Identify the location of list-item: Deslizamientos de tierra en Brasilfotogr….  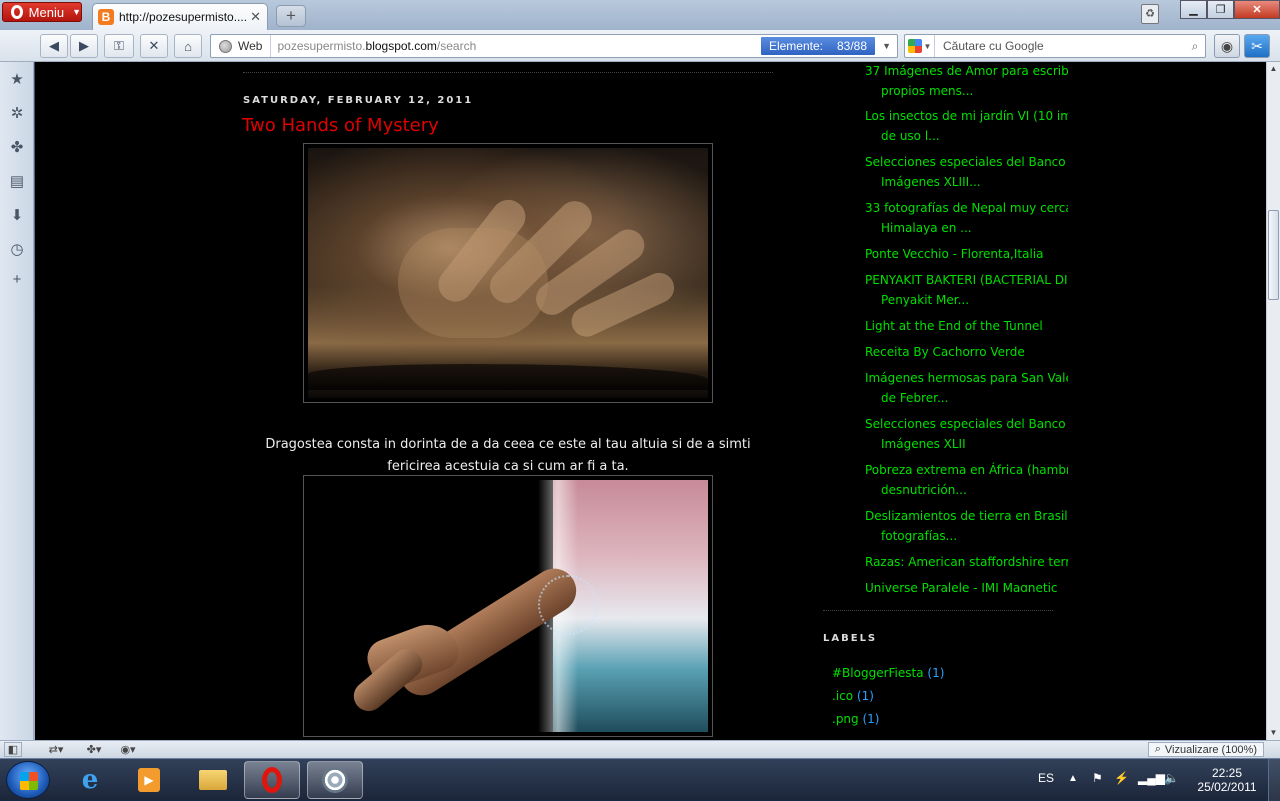
(966, 526).